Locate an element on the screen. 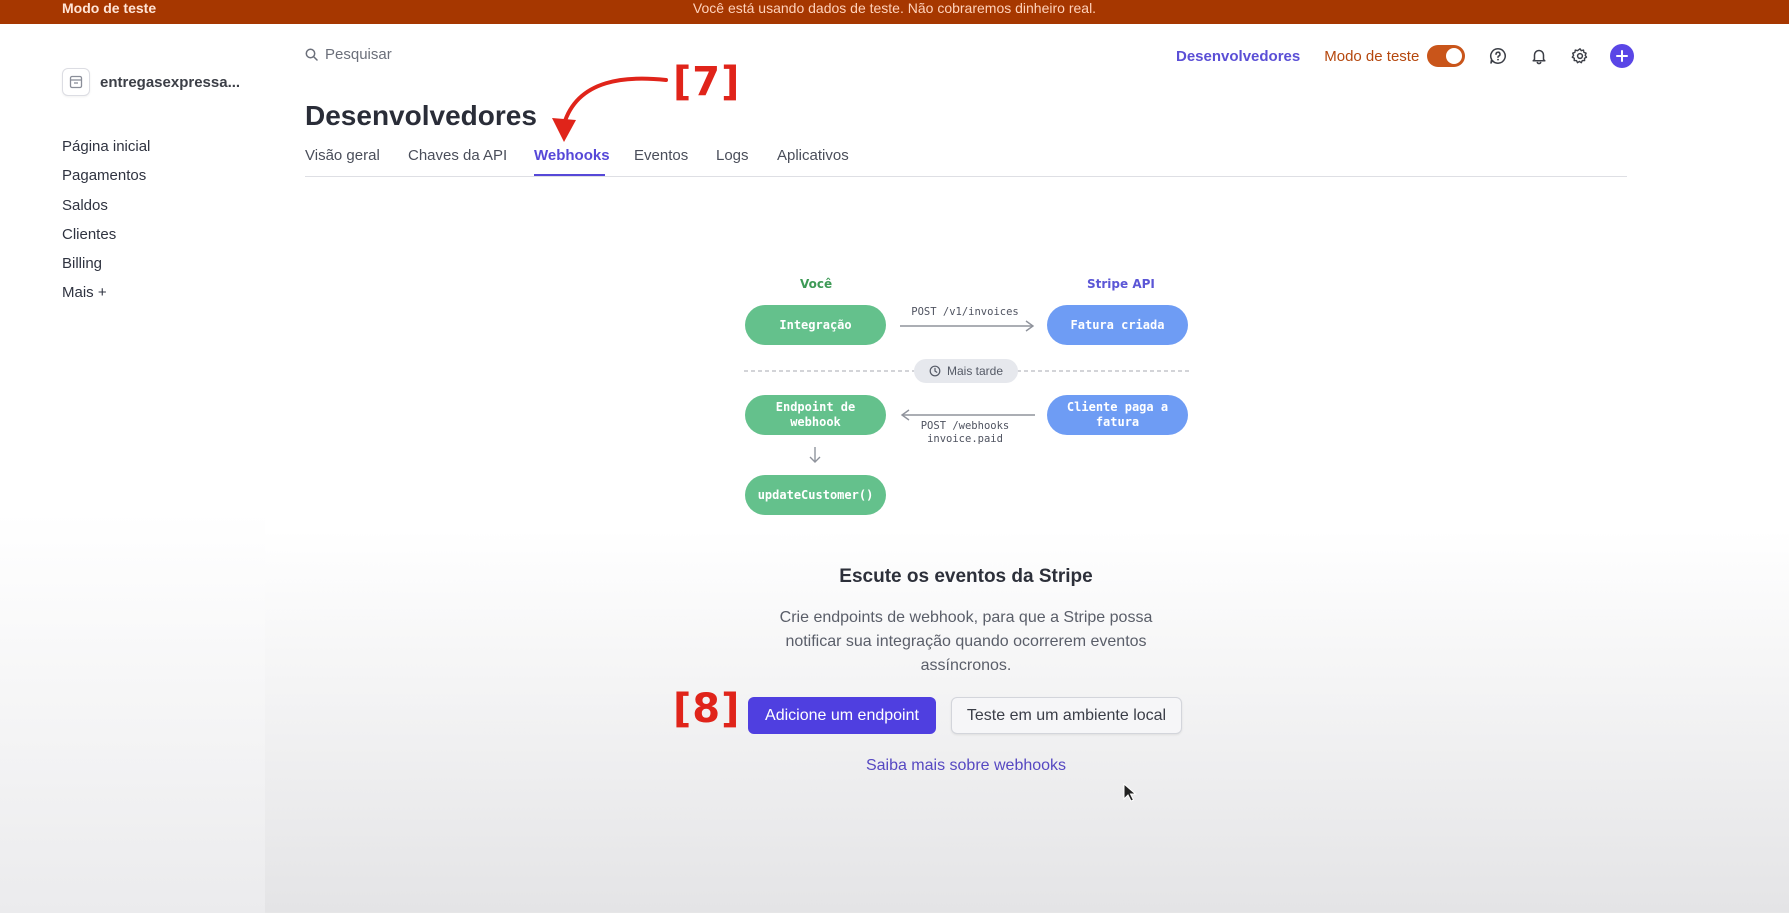  customer-pays-node: Cliente paga a fatura is located at coordinates (1117, 415).